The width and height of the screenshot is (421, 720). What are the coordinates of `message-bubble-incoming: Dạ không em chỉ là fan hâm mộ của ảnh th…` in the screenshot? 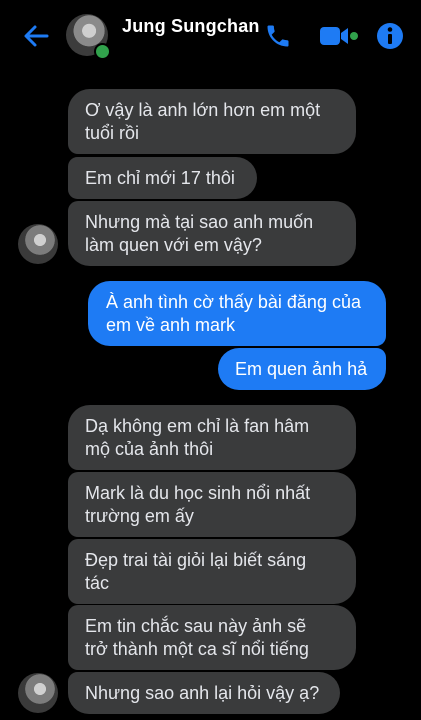 It's located at (212, 437).